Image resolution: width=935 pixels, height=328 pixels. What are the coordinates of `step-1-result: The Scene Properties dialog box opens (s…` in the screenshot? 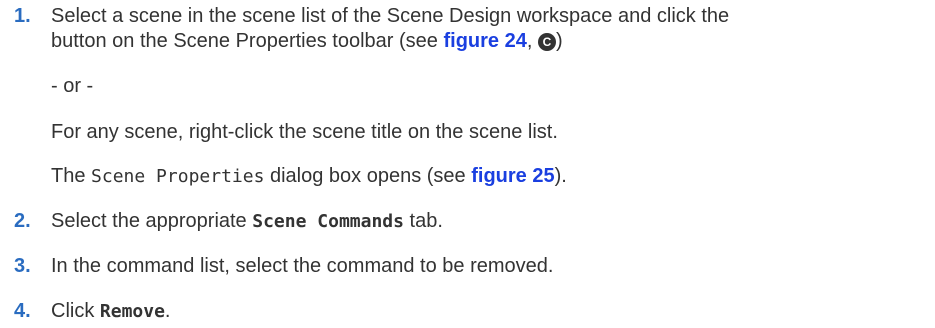 It's located at (309, 176).